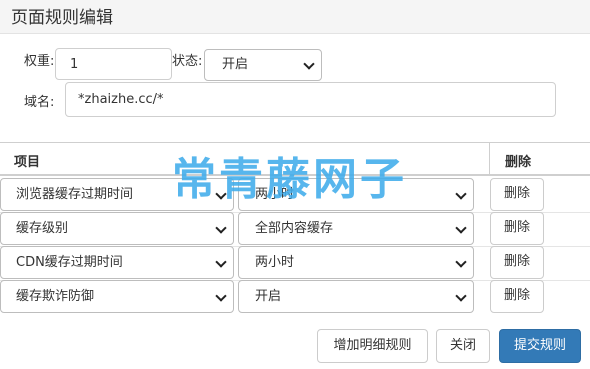 The height and width of the screenshot is (369, 590). I want to click on dialog-title: 页面规则编辑, so click(62, 18).